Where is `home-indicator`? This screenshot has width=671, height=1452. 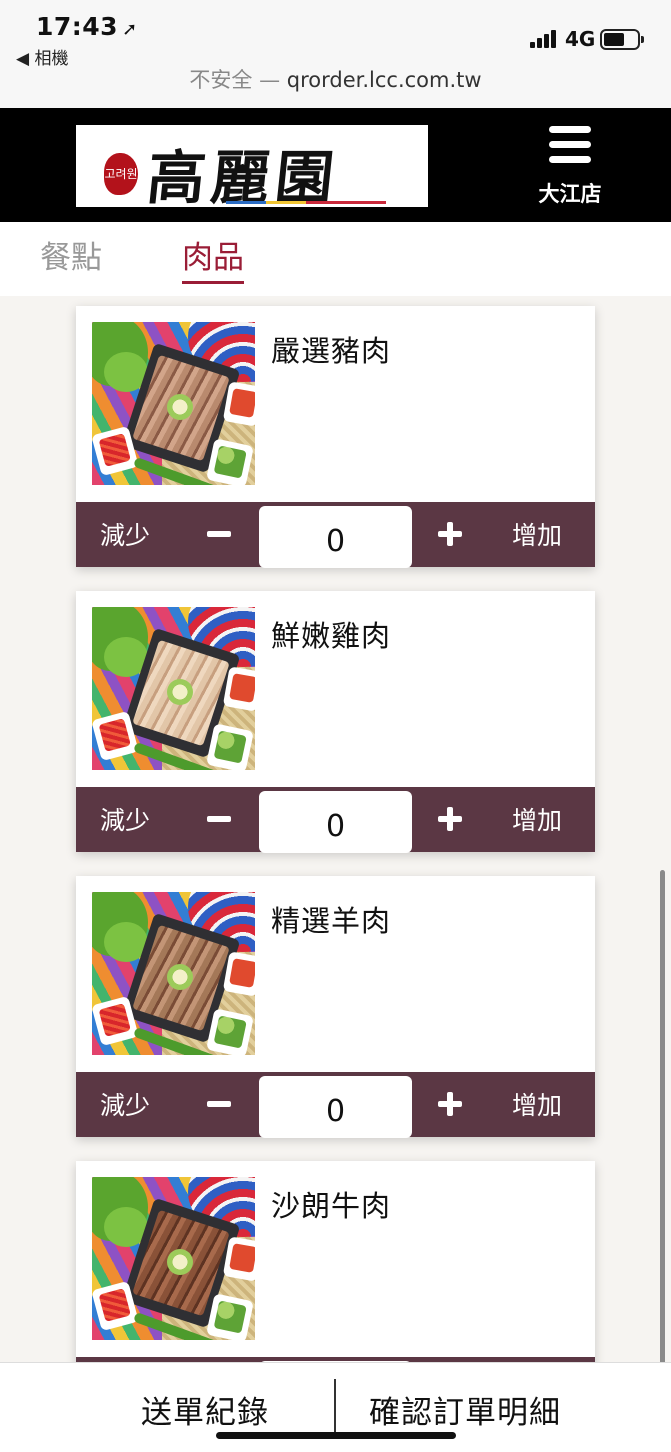 home-indicator is located at coordinates (336, 1435).